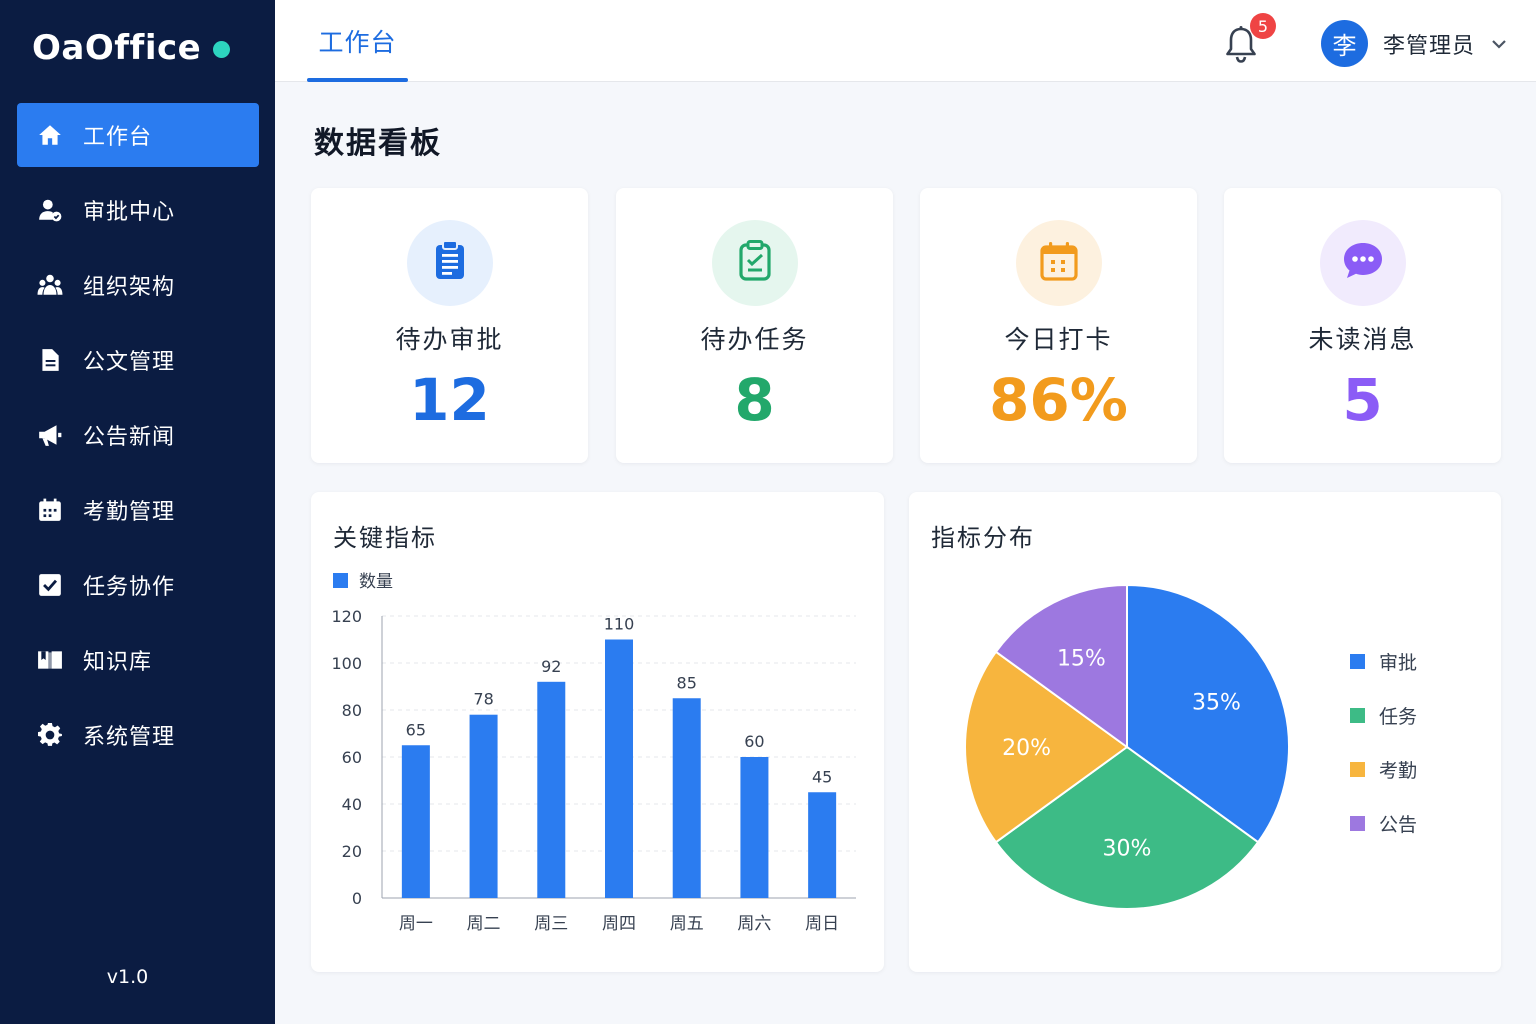 The height and width of the screenshot is (1024, 1536). Describe the element at coordinates (129, 737) in the screenshot. I see `sidebar-item-label: 系统管理` at that location.